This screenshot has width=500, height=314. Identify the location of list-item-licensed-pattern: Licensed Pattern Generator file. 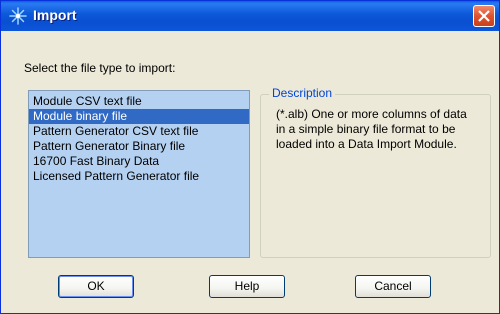
(139, 176).